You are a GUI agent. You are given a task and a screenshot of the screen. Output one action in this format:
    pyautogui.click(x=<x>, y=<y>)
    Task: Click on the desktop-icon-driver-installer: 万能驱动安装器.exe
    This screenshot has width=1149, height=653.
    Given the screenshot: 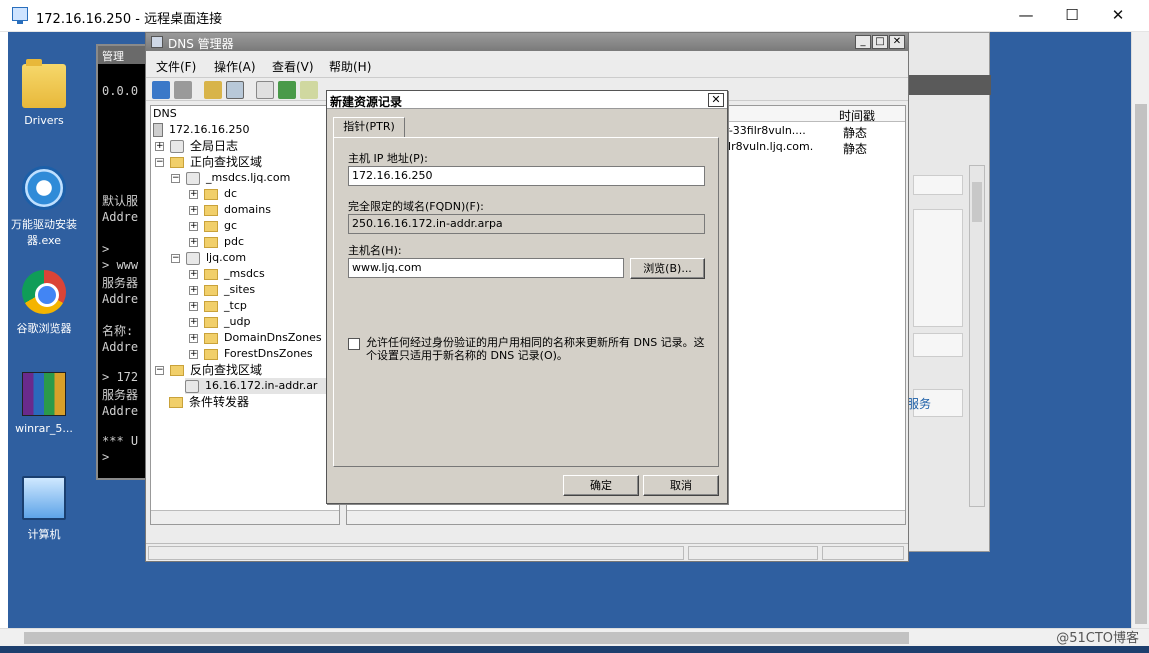 What is the action you would take?
    pyautogui.click(x=44, y=207)
    